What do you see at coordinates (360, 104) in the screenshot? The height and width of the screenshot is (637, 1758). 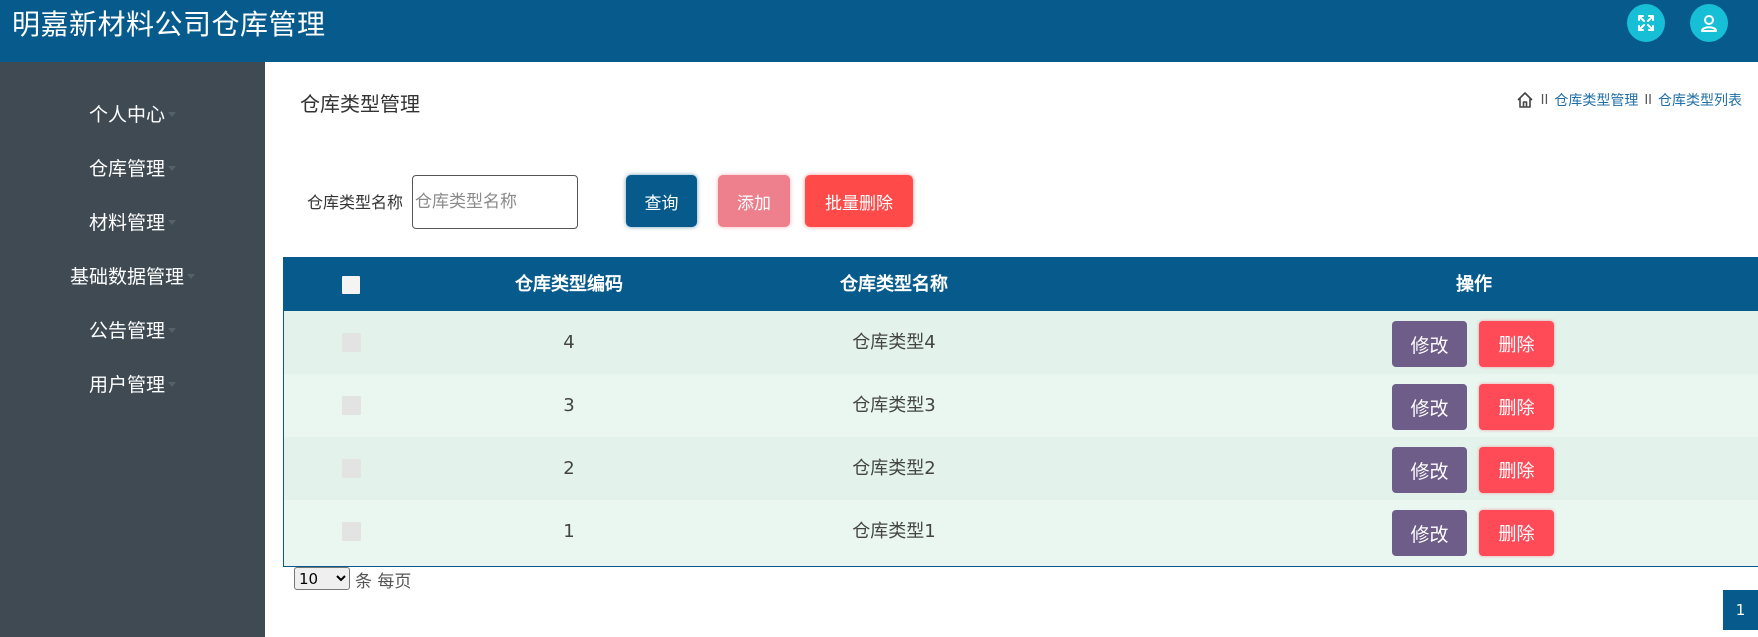 I see `page-title: 仓库类型管理` at bounding box center [360, 104].